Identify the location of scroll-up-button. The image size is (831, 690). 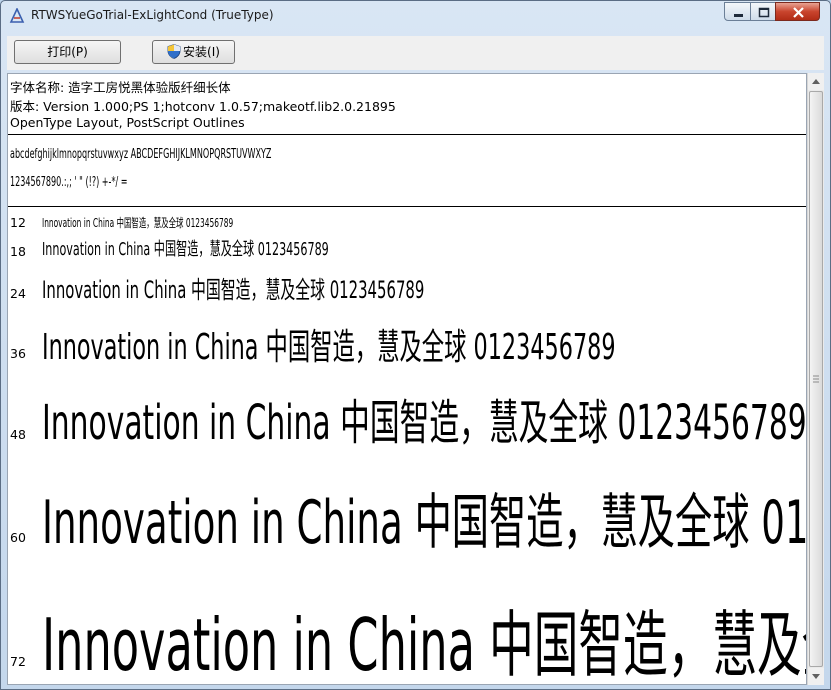
(816, 81).